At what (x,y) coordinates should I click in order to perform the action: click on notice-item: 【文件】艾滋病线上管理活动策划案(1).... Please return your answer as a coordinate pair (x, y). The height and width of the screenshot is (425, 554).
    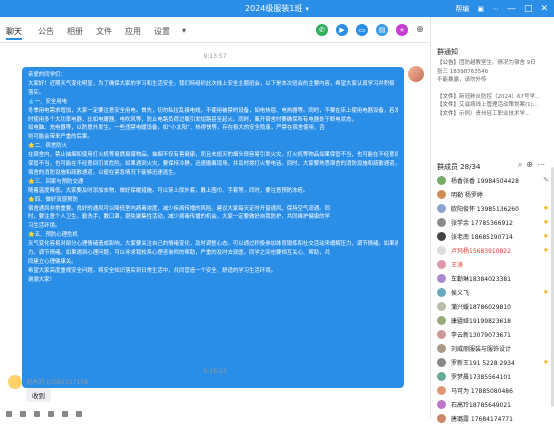
    Looking at the image, I should click on (493, 105).